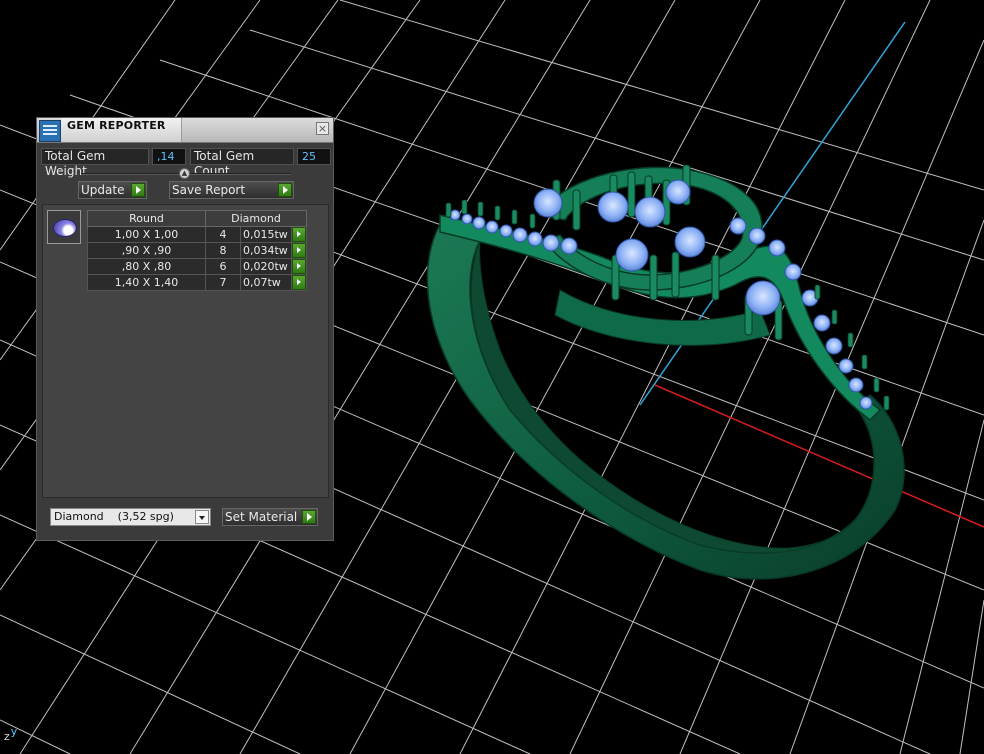  I want to click on save-report-button: Save Report, so click(231, 190).